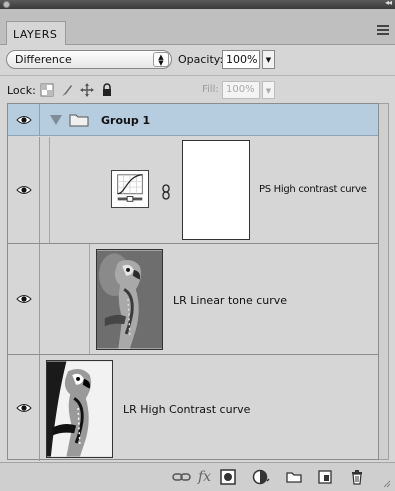  I want to click on layers-toolbar: fx, so click(197, 476).